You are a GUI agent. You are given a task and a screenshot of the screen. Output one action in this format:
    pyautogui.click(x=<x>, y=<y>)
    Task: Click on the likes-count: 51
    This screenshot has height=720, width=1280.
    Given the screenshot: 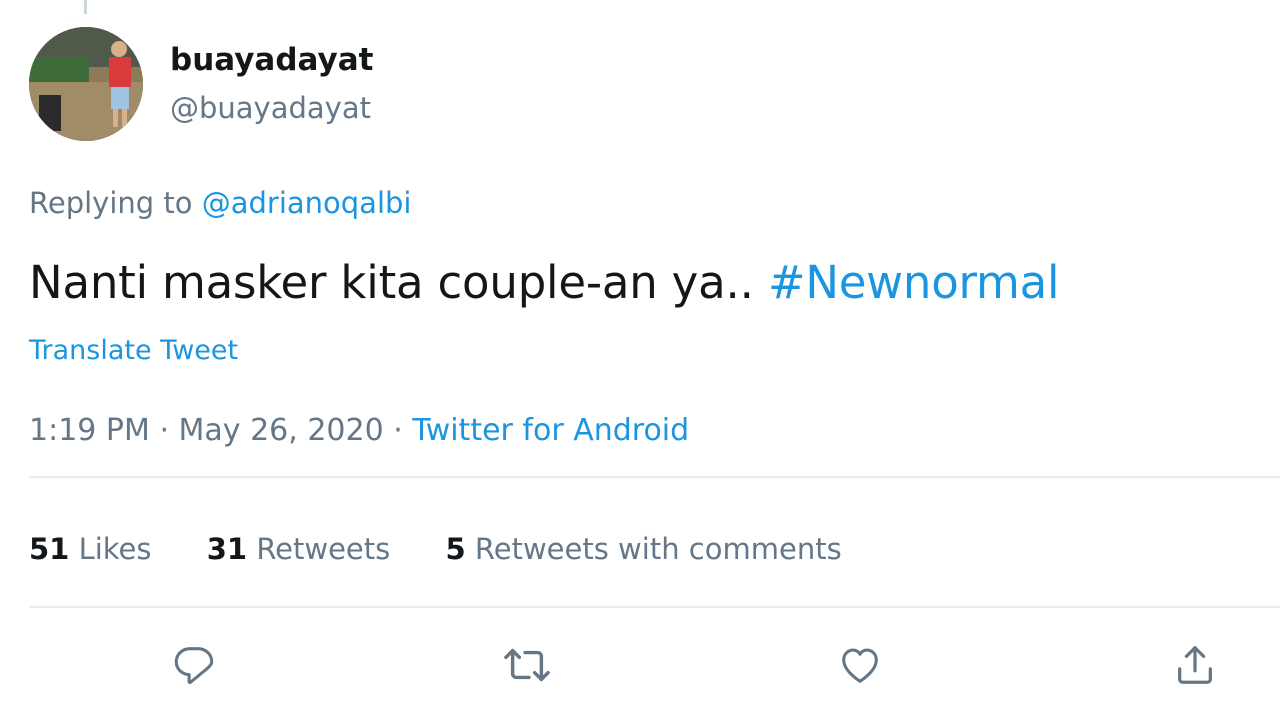 What is the action you would take?
    pyautogui.click(x=49, y=549)
    